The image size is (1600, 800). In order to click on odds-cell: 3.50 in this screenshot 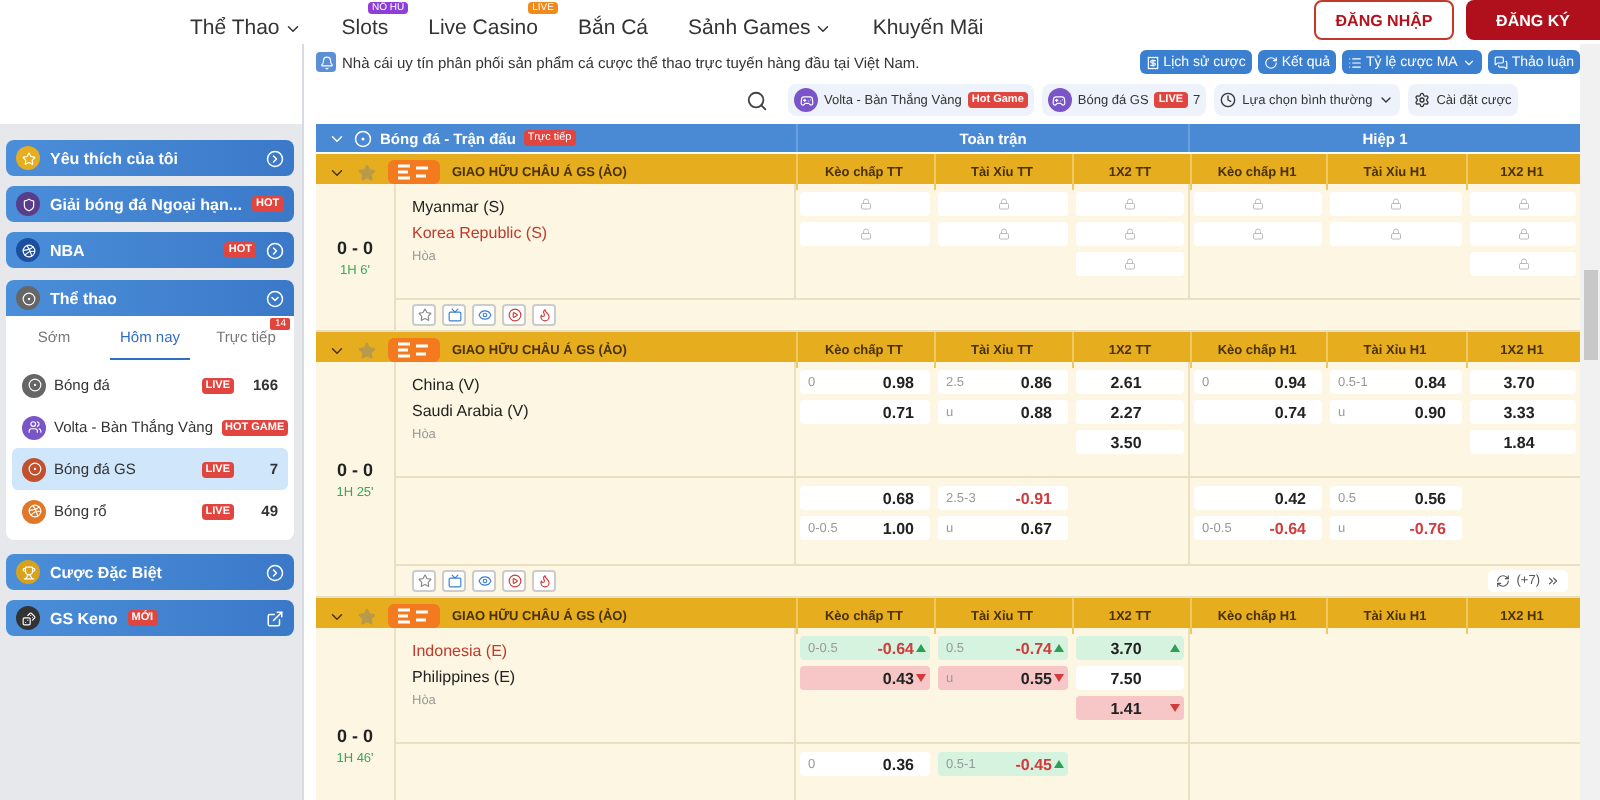, I will do `click(1130, 442)`.